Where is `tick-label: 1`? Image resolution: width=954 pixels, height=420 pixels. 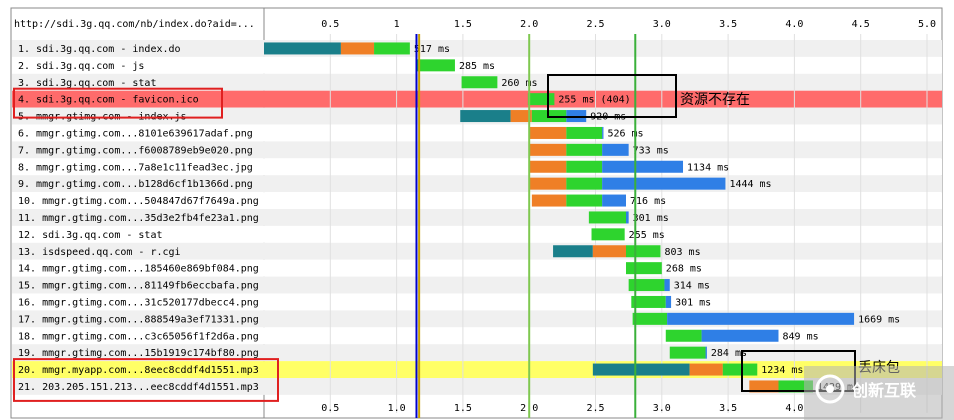
tick-label: 1 is located at coordinates (397, 24).